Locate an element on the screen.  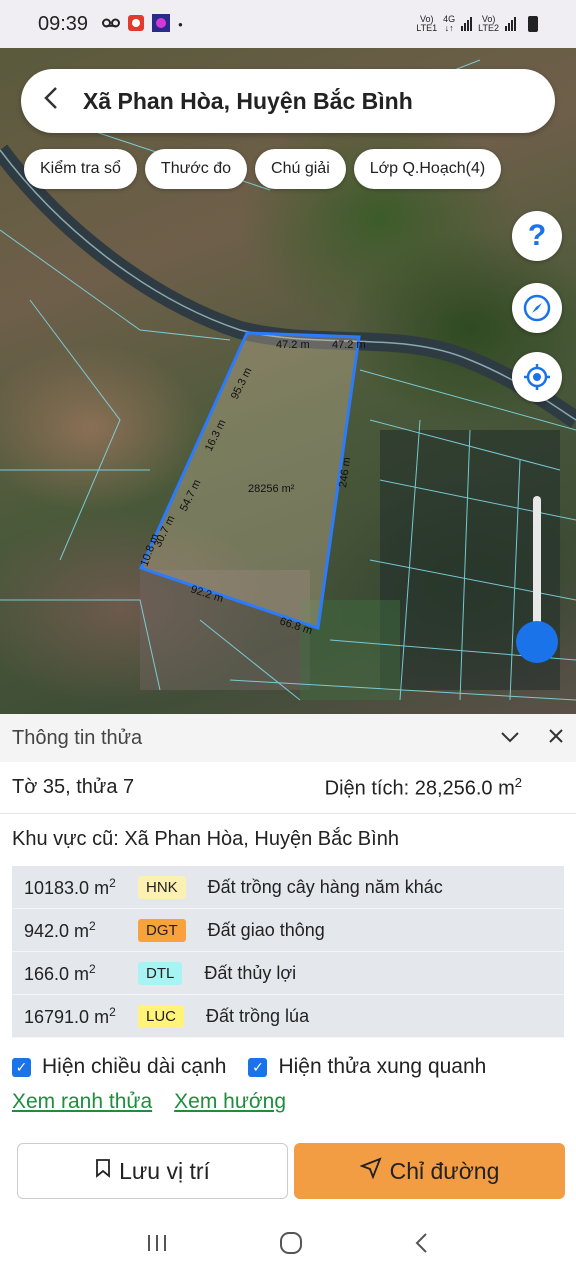
save-location-button: Lưu vị trí is located at coordinates (152, 1171).